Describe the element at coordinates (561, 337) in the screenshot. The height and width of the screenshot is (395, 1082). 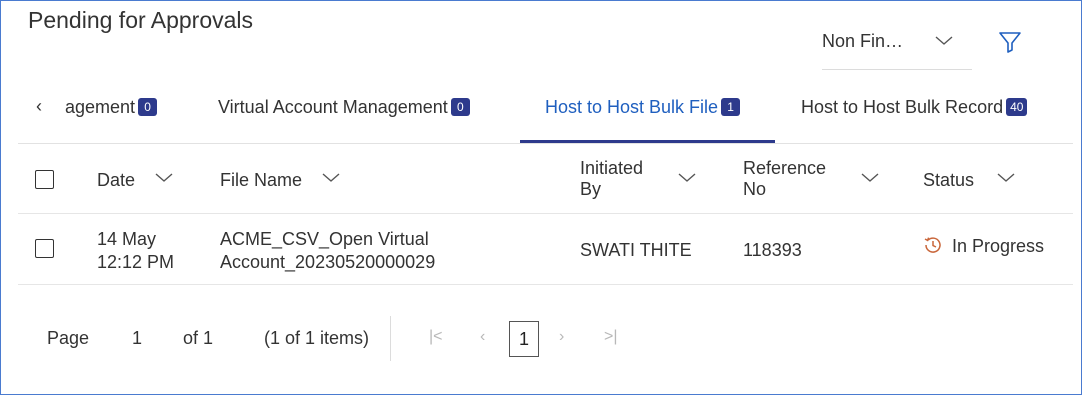
I see `next-page-icon: ›` at that location.